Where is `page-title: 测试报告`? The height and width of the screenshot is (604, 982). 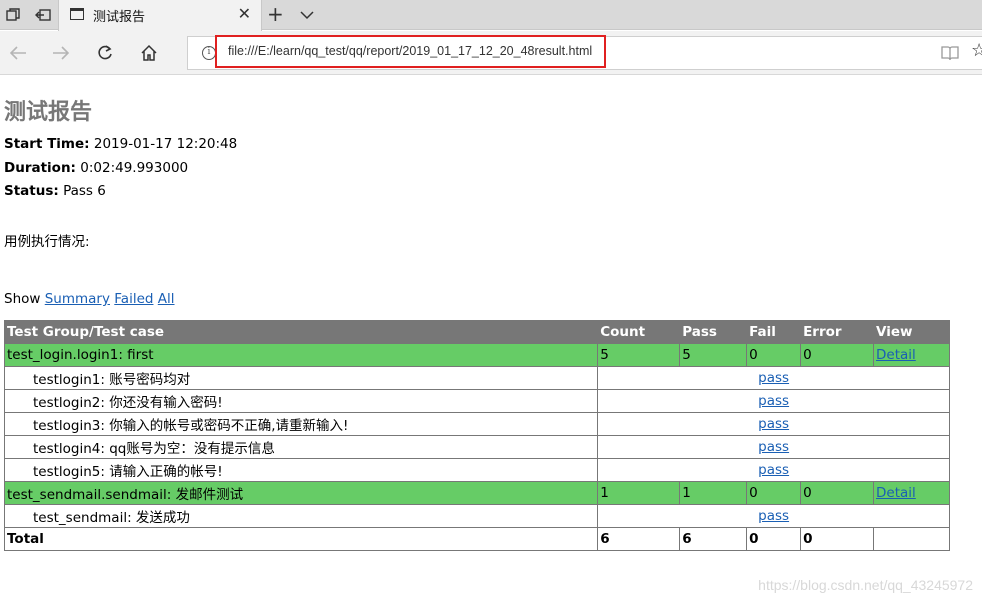 page-title: 测试报告 is located at coordinates (48, 112).